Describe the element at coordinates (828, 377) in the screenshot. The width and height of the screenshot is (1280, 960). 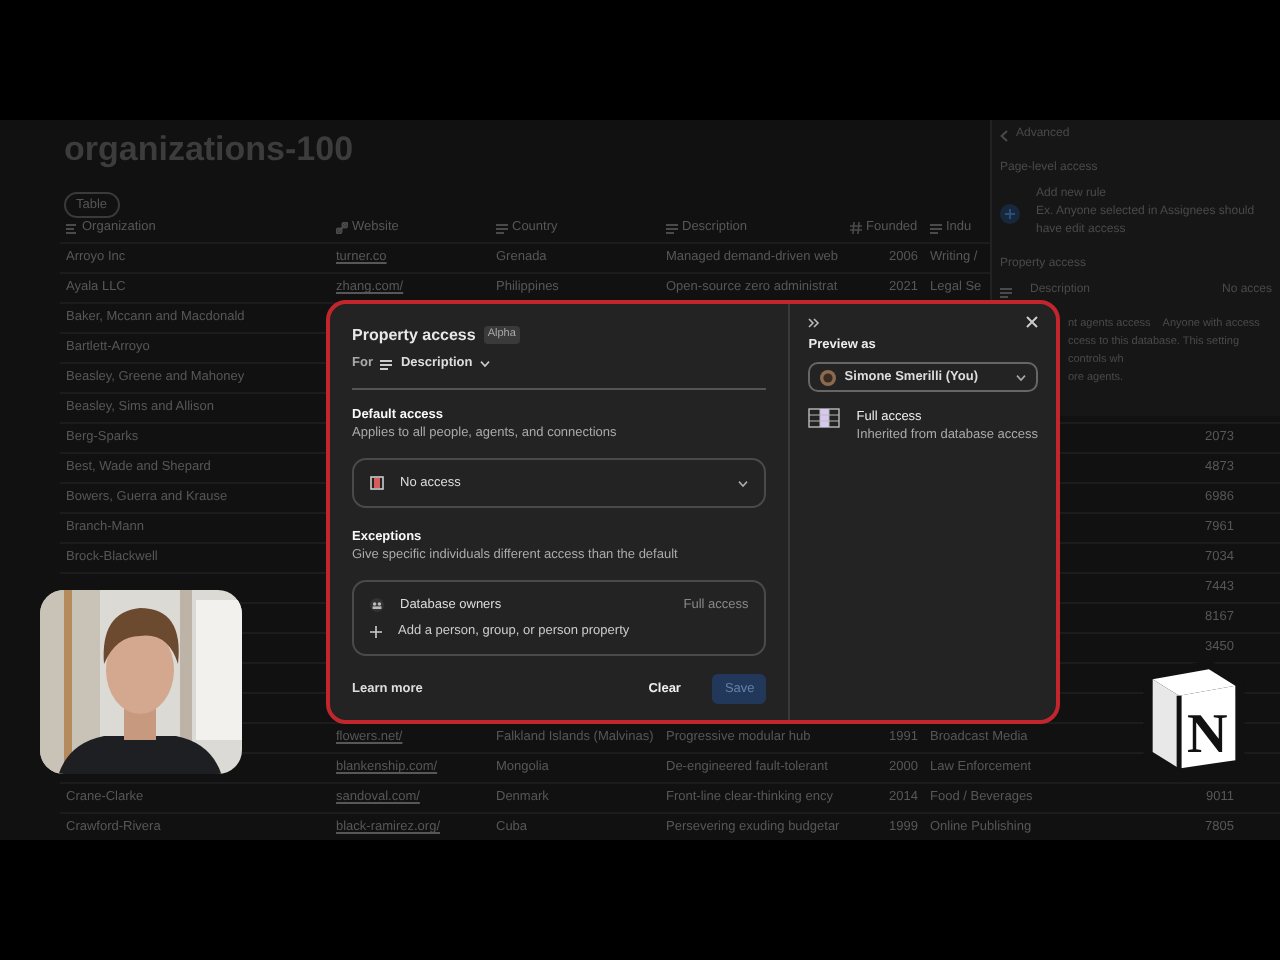
I see `avatar-icon` at that location.